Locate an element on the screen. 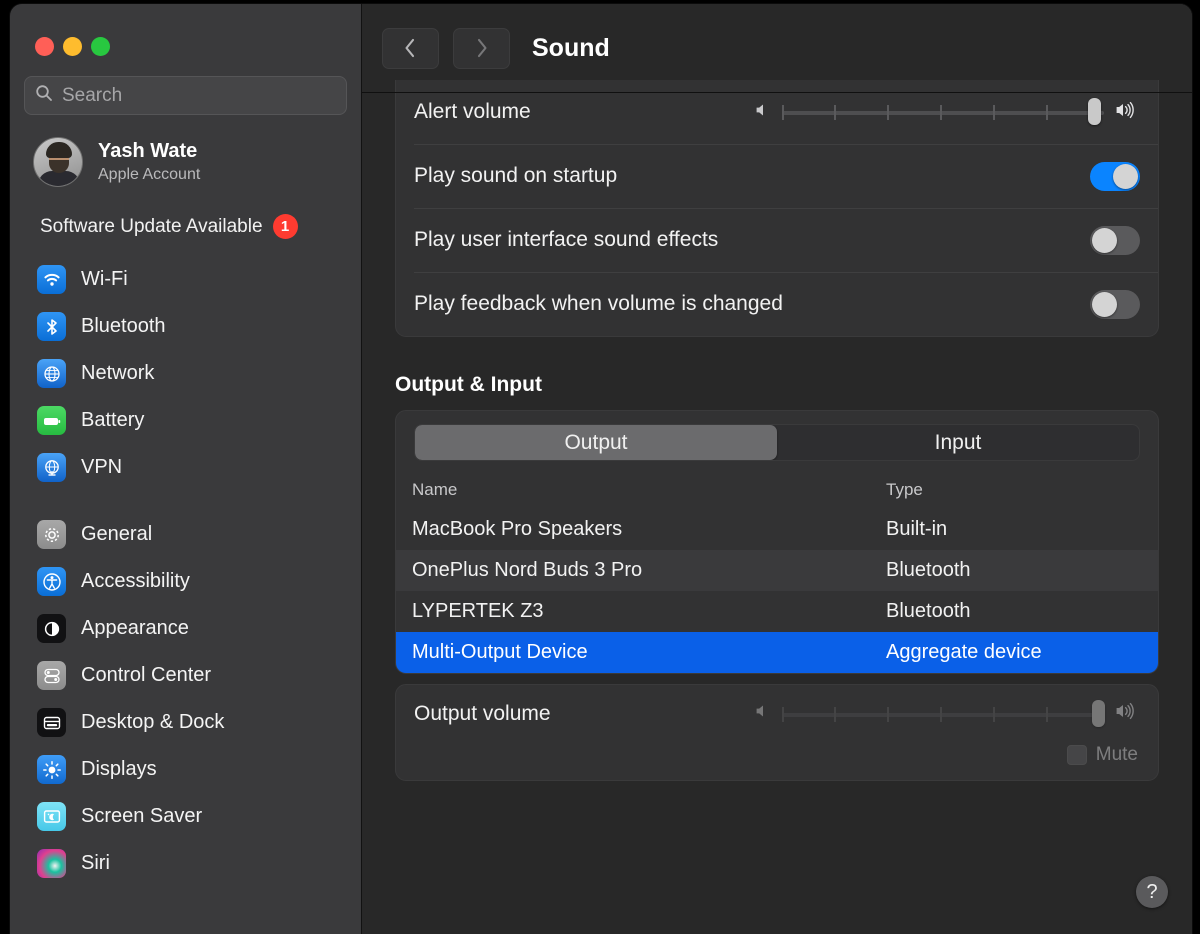 This screenshot has height=934, width=1200. back-button is located at coordinates (410, 48).